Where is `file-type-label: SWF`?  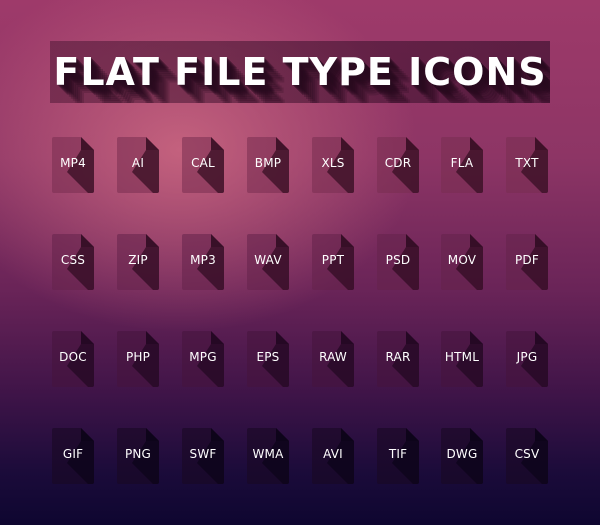 file-type-label: SWF is located at coordinates (203, 454).